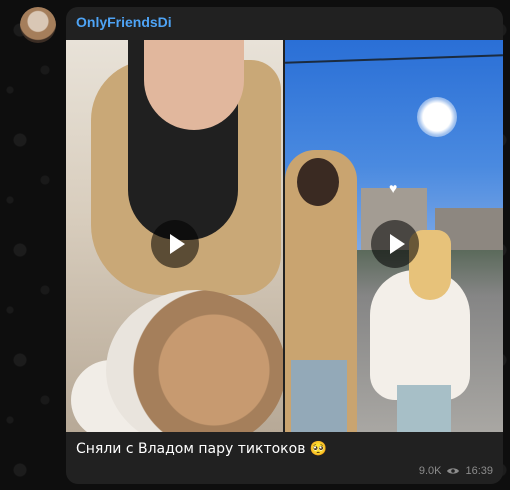 The width and height of the screenshot is (510, 490). Describe the element at coordinates (437, 117) in the screenshot. I see `sun` at that location.